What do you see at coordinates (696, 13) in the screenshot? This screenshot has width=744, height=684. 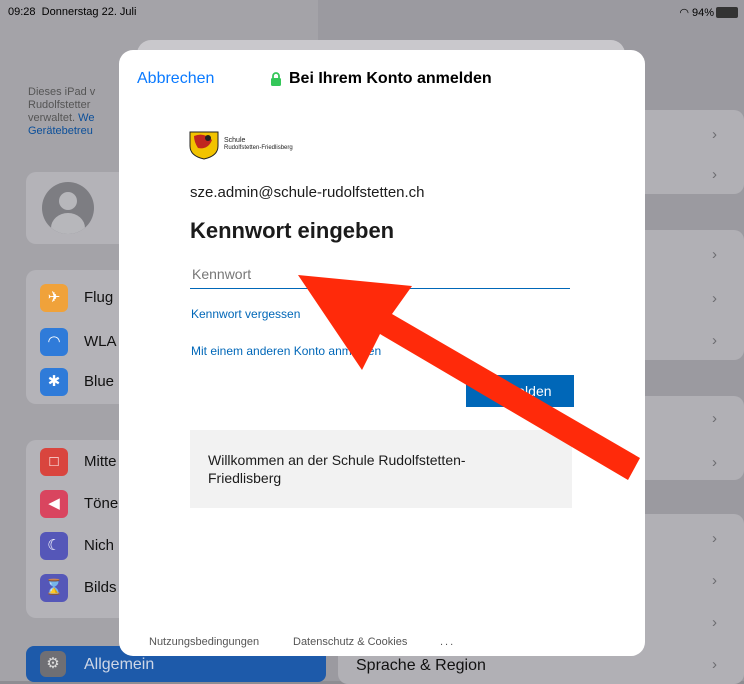 I see `battery-percent: ◠ 94%` at bounding box center [696, 13].